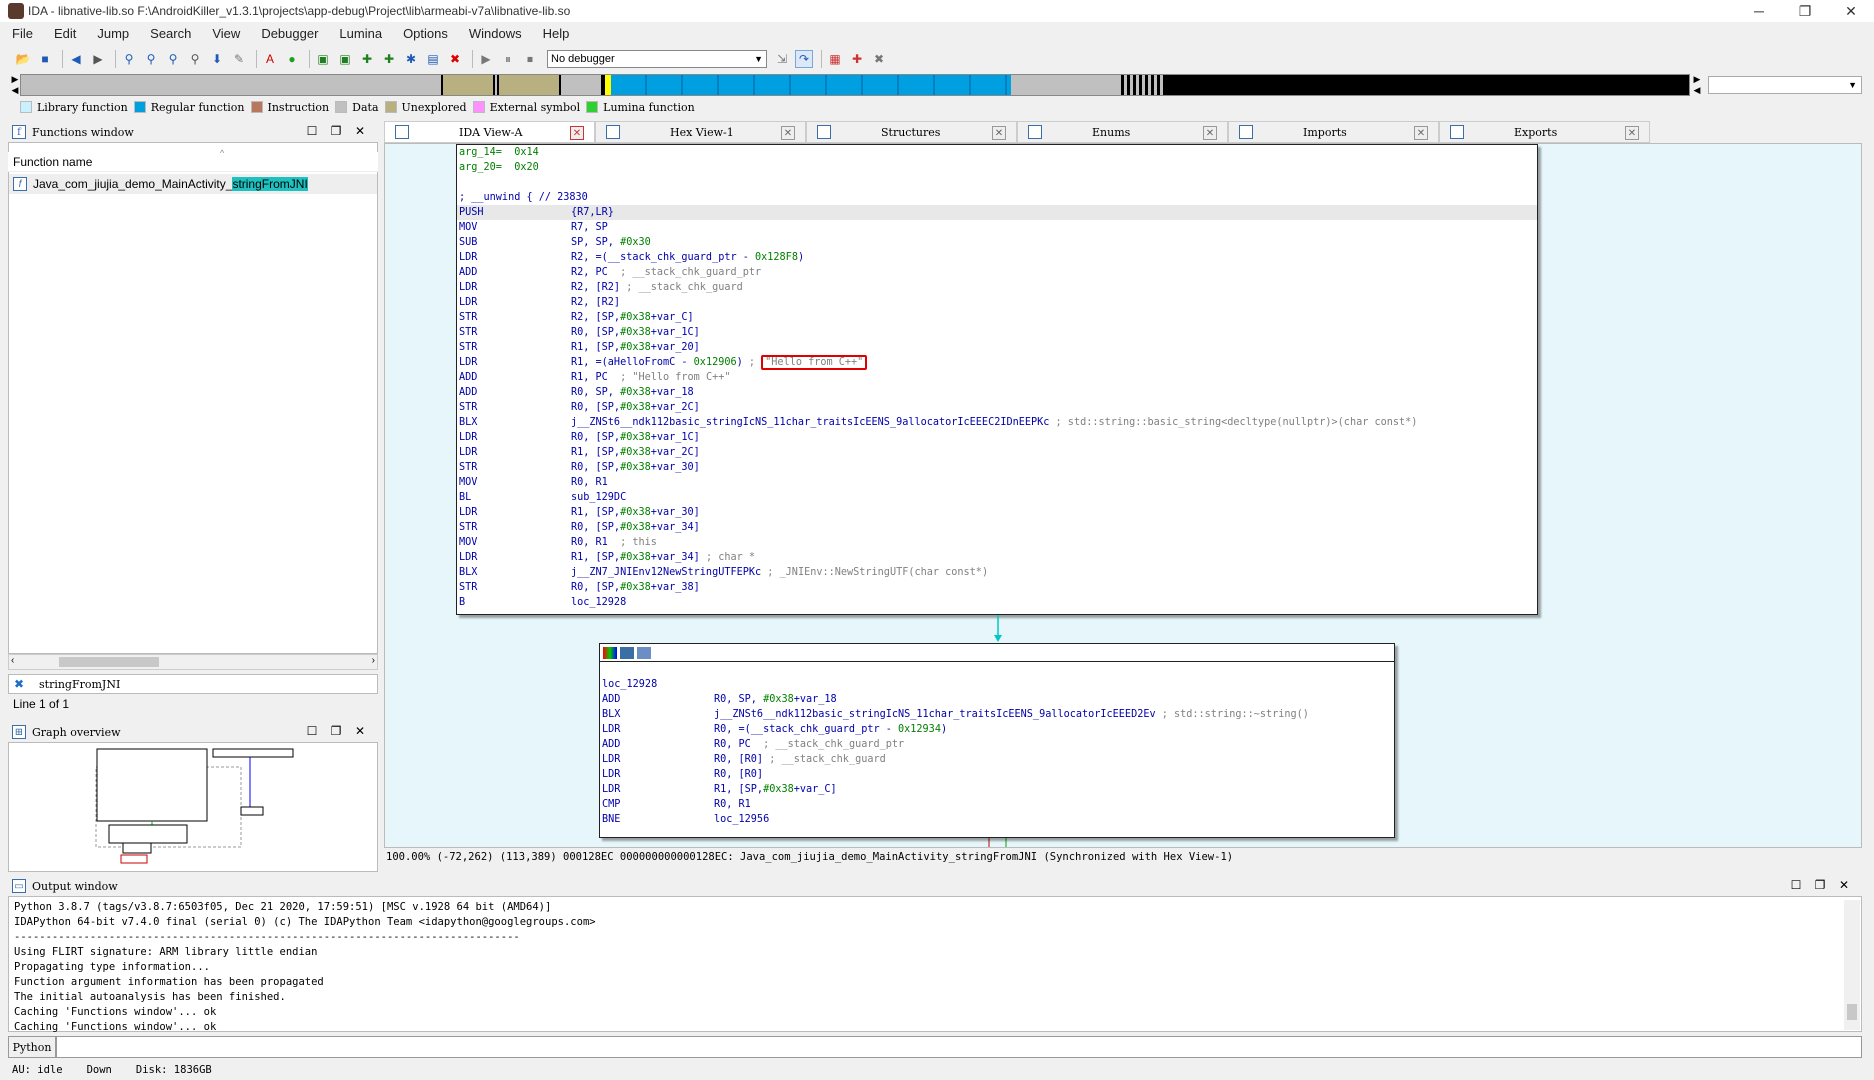 The width and height of the screenshot is (1874, 1080). What do you see at coordinates (373, 660) in the screenshot?
I see `scroll-right-icon: ›` at bounding box center [373, 660].